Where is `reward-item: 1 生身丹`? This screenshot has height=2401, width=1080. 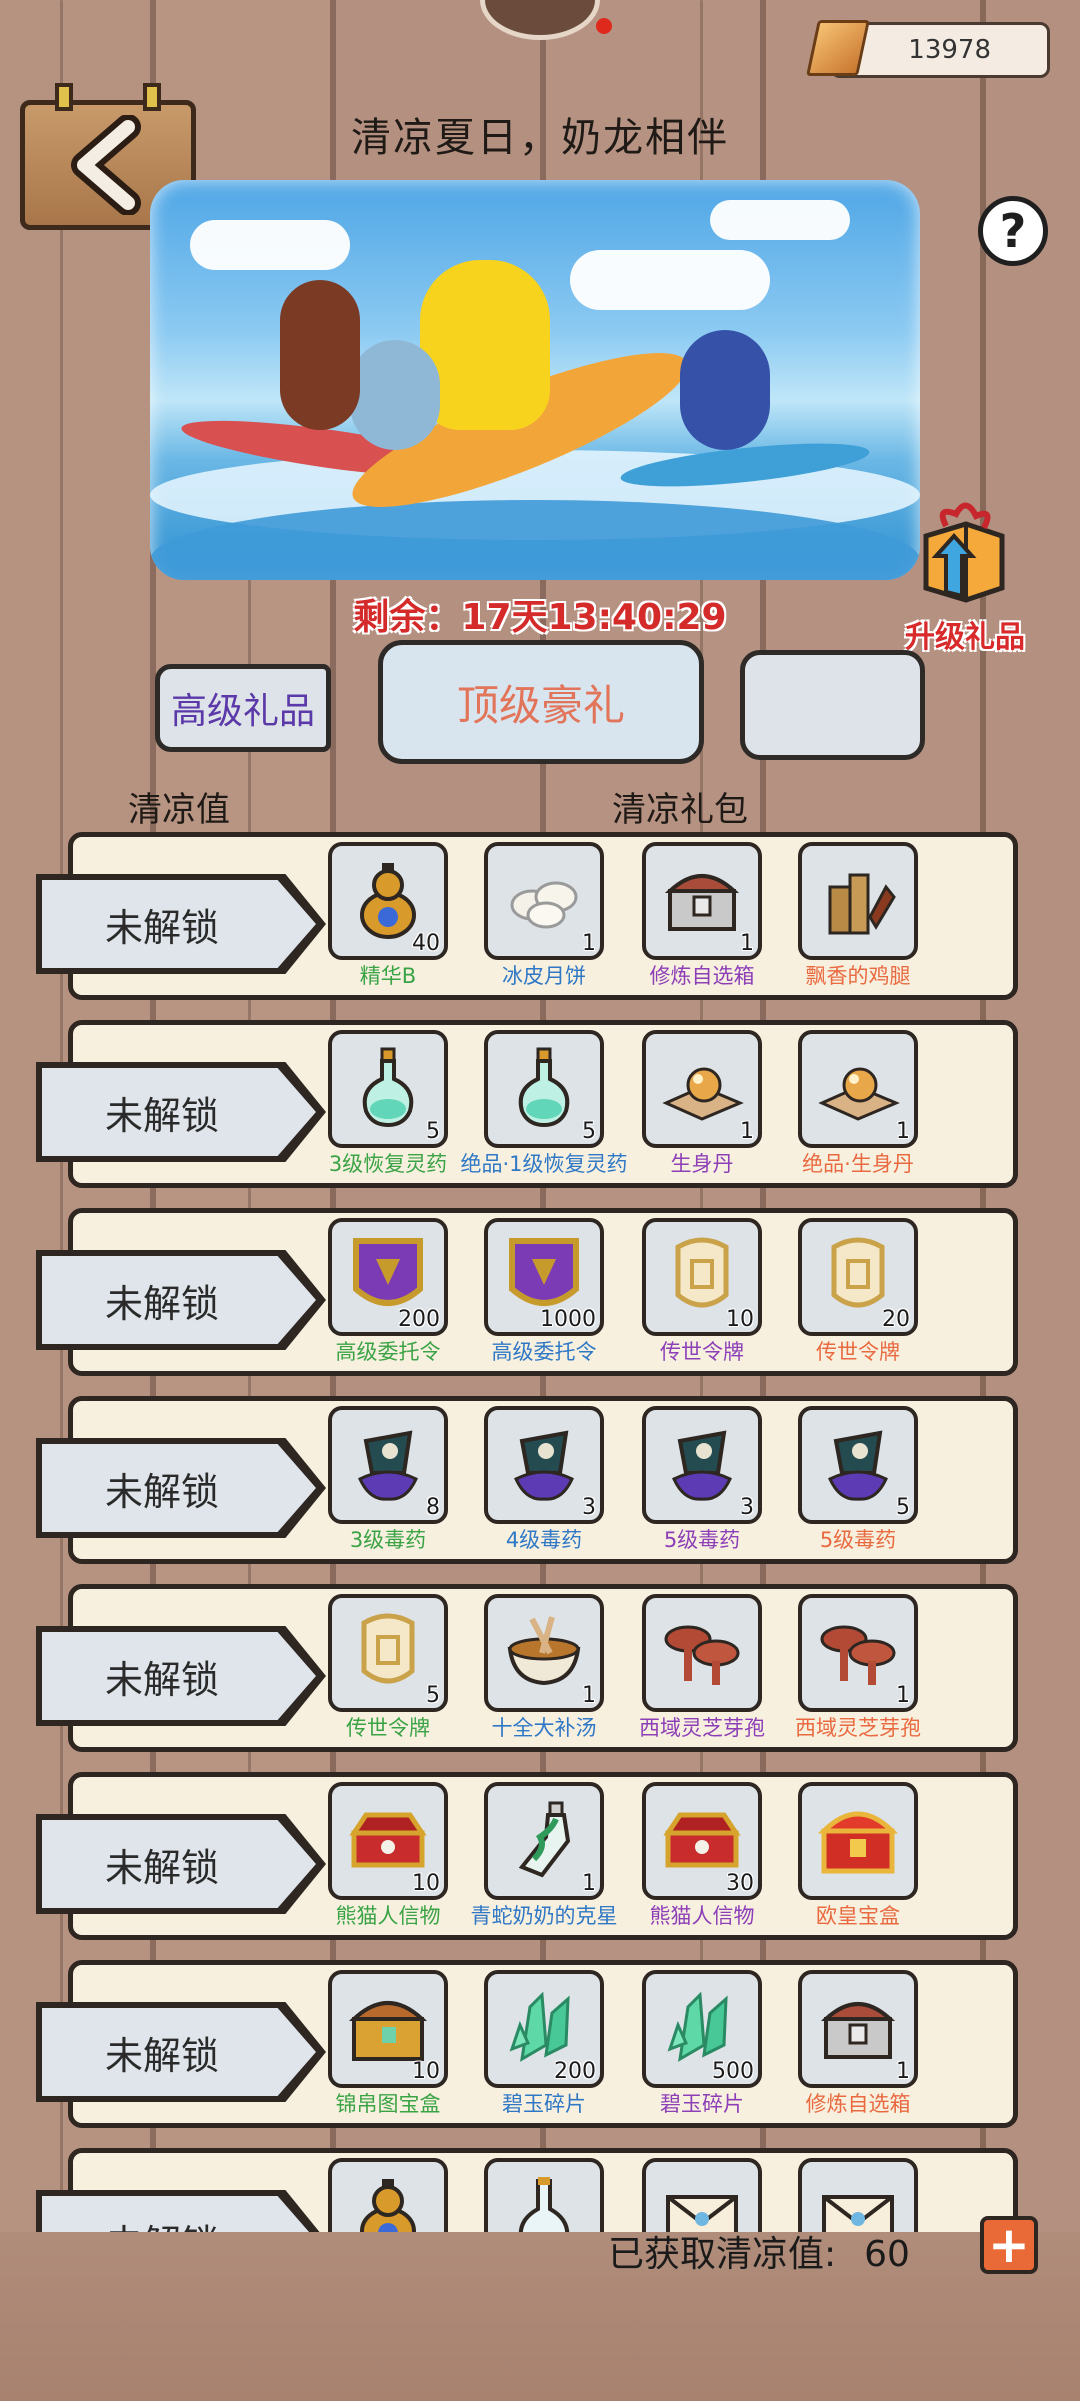
reward-item: 1 生身丹 is located at coordinates (702, 1105).